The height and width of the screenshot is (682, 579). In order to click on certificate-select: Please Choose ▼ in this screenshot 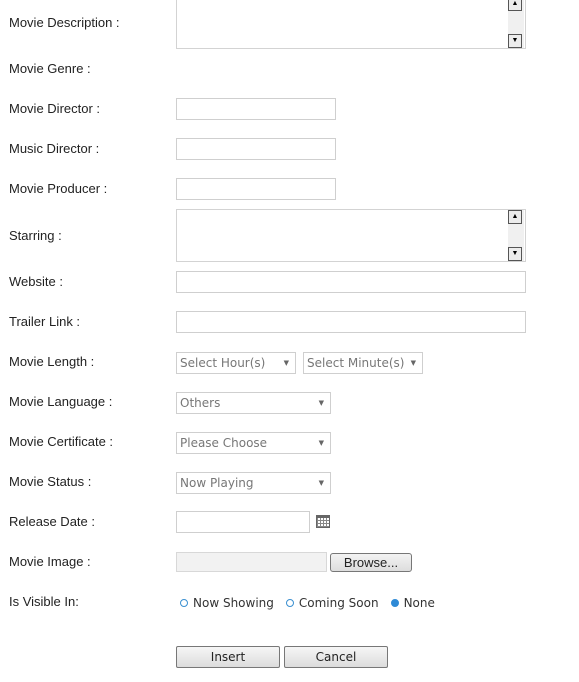, I will do `click(253, 443)`.